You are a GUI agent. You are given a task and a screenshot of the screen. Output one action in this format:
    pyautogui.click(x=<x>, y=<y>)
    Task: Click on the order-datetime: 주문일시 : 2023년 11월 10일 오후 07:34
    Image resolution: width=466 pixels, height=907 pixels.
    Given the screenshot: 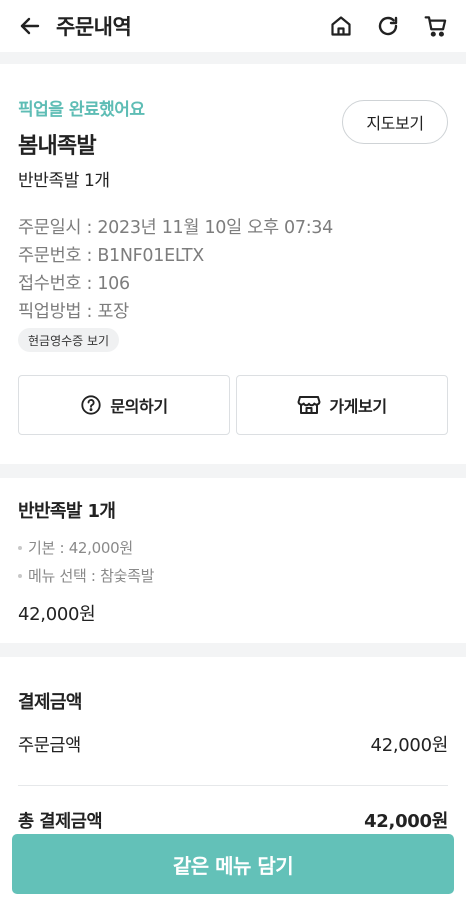 What is the action you would take?
    pyautogui.click(x=175, y=228)
    